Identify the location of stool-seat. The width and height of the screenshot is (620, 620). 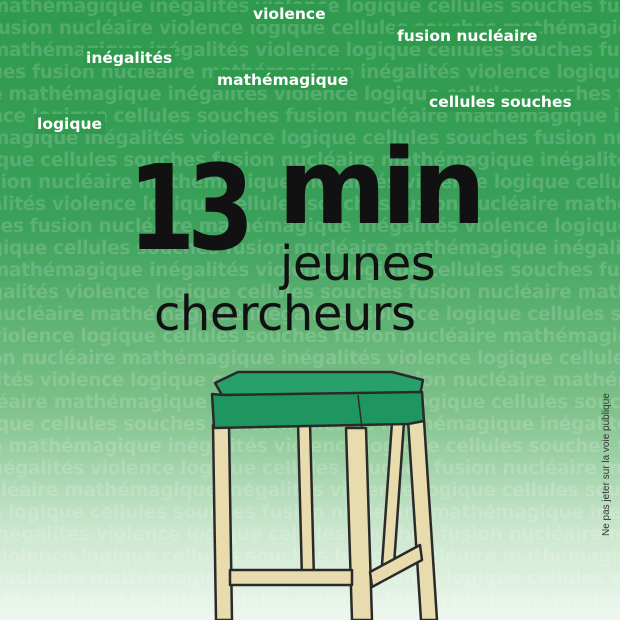
(318, 400).